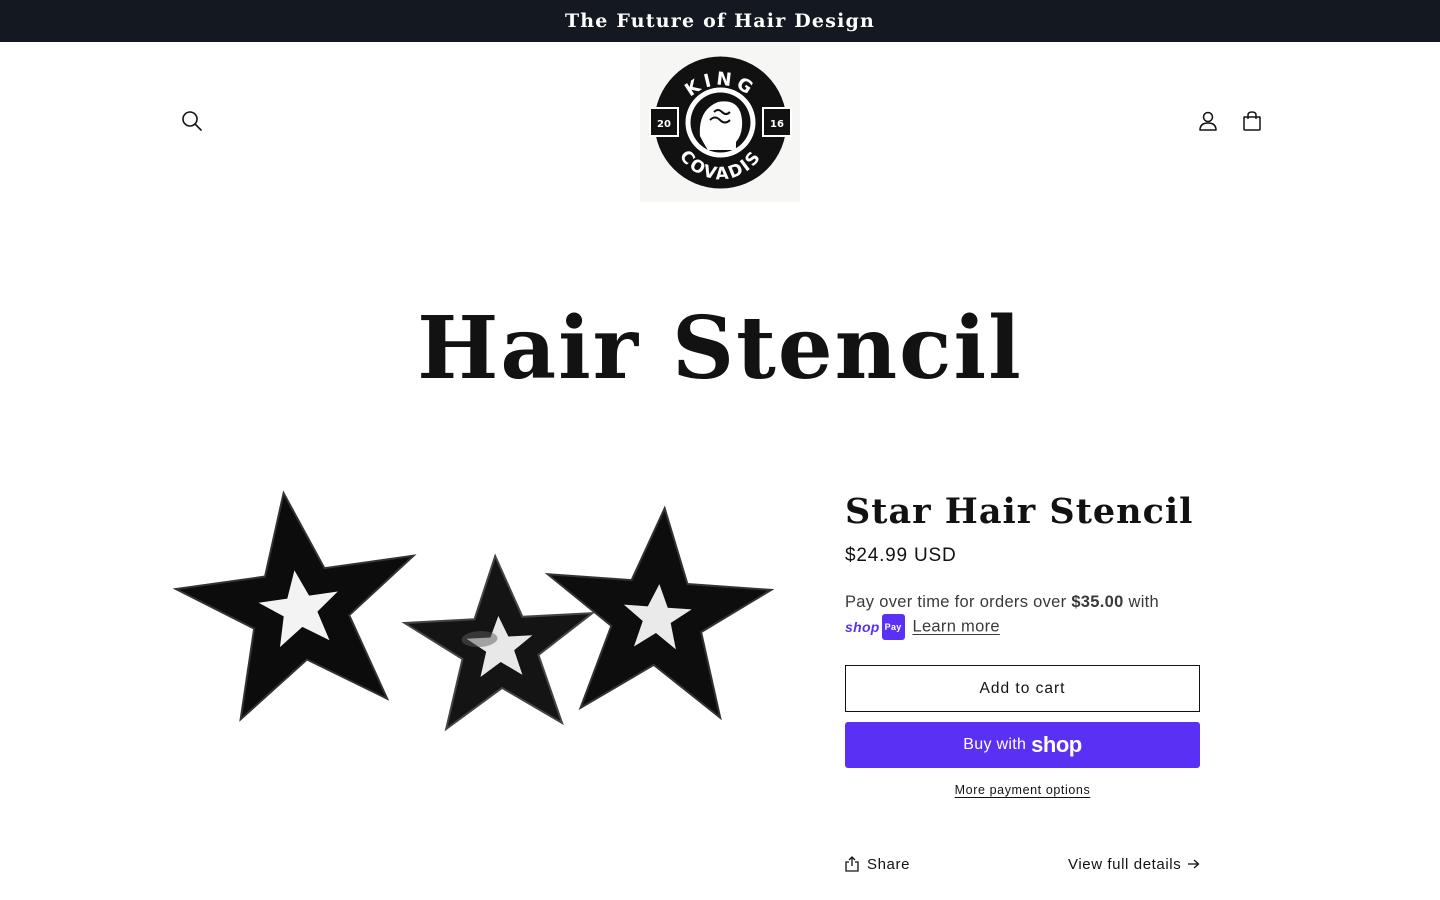 The height and width of the screenshot is (900, 1440). Describe the element at coordinates (862, 627) in the screenshot. I see `shop-pay-logo-shop: shop` at that location.